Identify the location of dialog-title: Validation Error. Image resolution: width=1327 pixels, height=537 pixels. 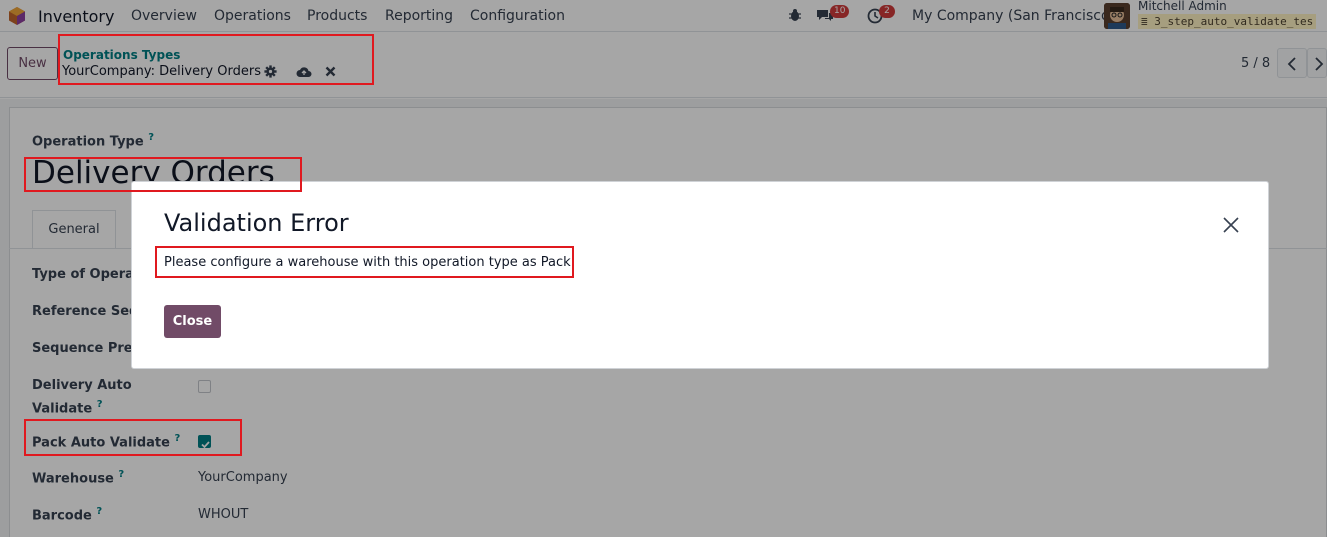
(256, 223).